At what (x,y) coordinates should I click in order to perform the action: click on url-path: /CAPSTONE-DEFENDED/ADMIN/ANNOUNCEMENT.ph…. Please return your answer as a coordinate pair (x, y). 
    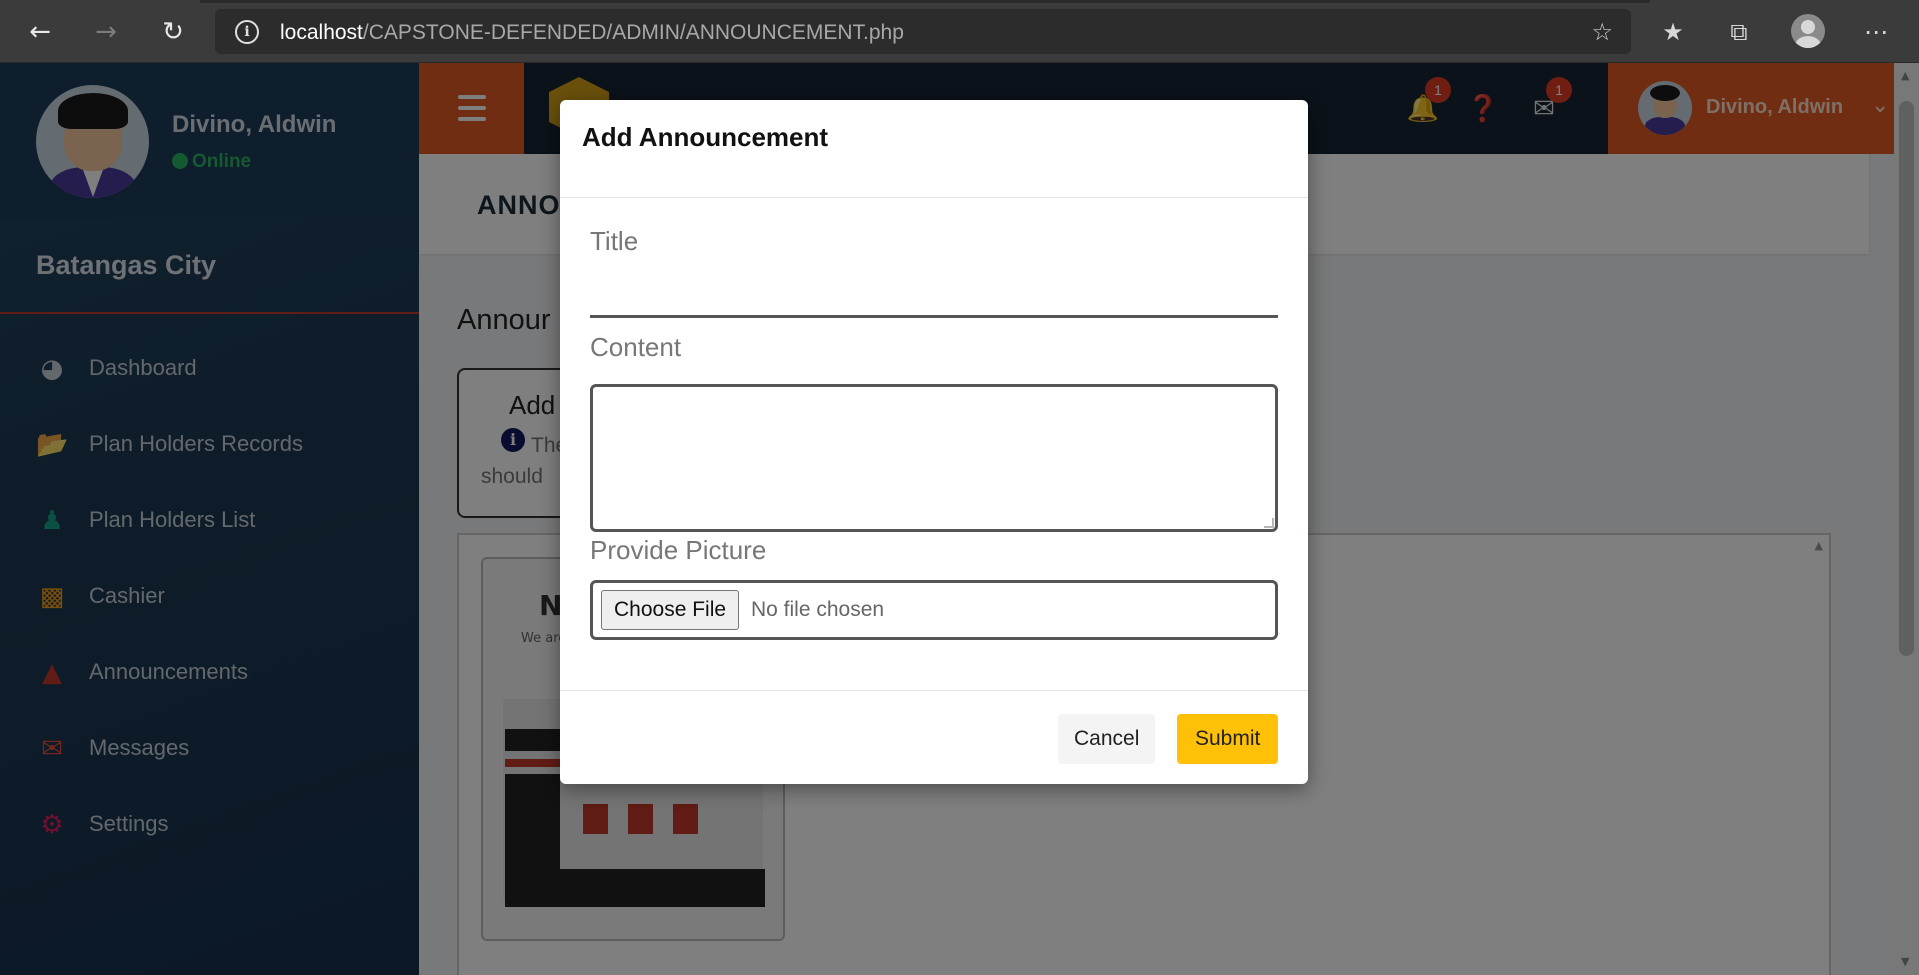
    Looking at the image, I should click on (633, 32).